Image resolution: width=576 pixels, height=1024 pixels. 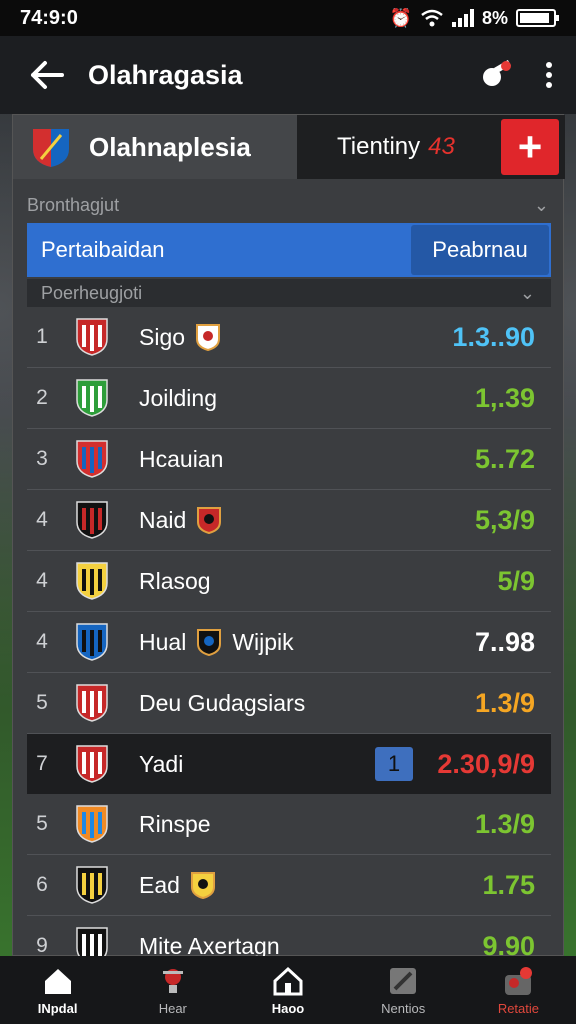 I want to click on table-row: 4 Hual Wijpik 7..98, so click(x=289, y=642).